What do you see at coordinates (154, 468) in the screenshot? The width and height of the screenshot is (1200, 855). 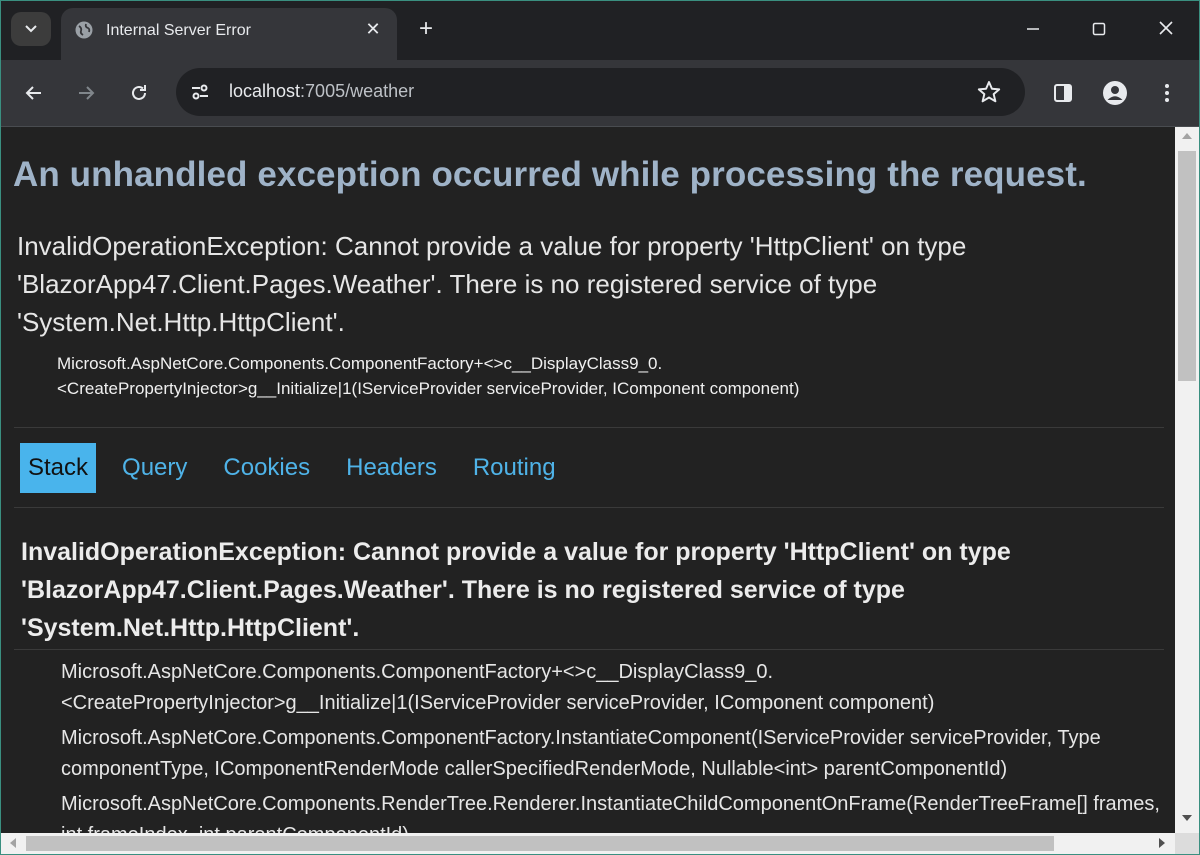 I see `tab-query: Query` at bounding box center [154, 468].